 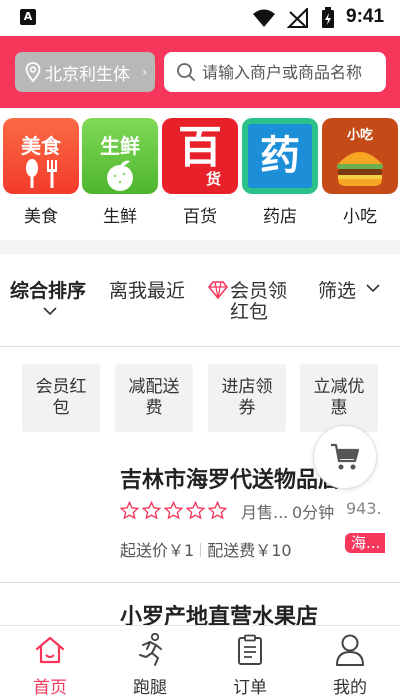 What do you see at coordinates (328, 17) in the screenshot?
I see `battery-charging-icon` at bounding box center [328, 17].